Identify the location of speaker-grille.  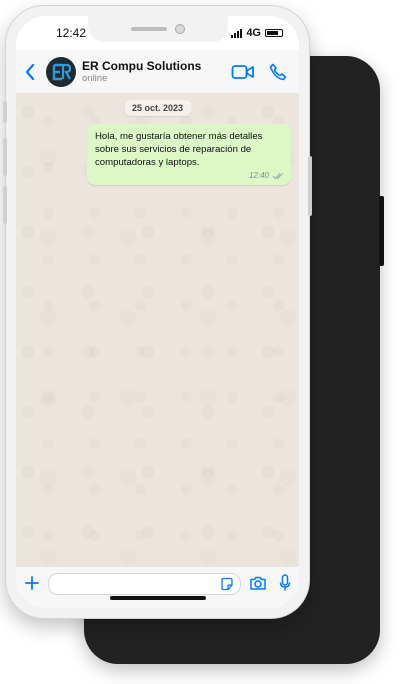
(149, 29).